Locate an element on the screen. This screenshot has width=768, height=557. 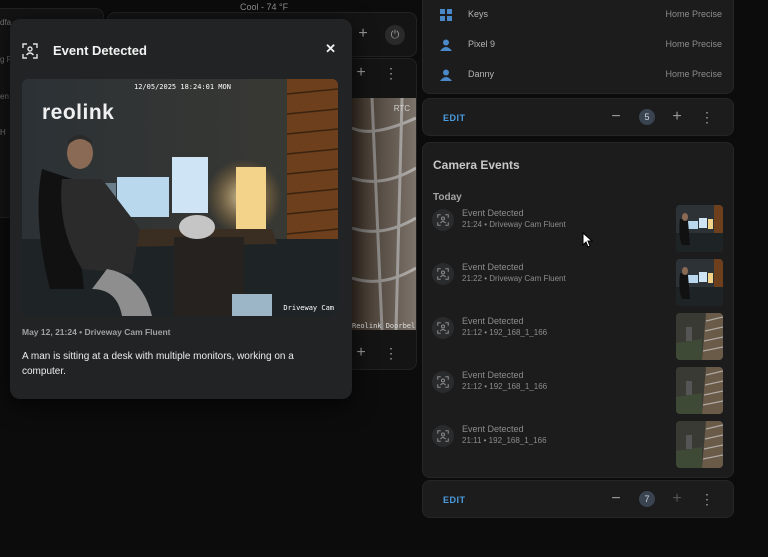
count-badge: 5 is located at coordinates (647, 117).